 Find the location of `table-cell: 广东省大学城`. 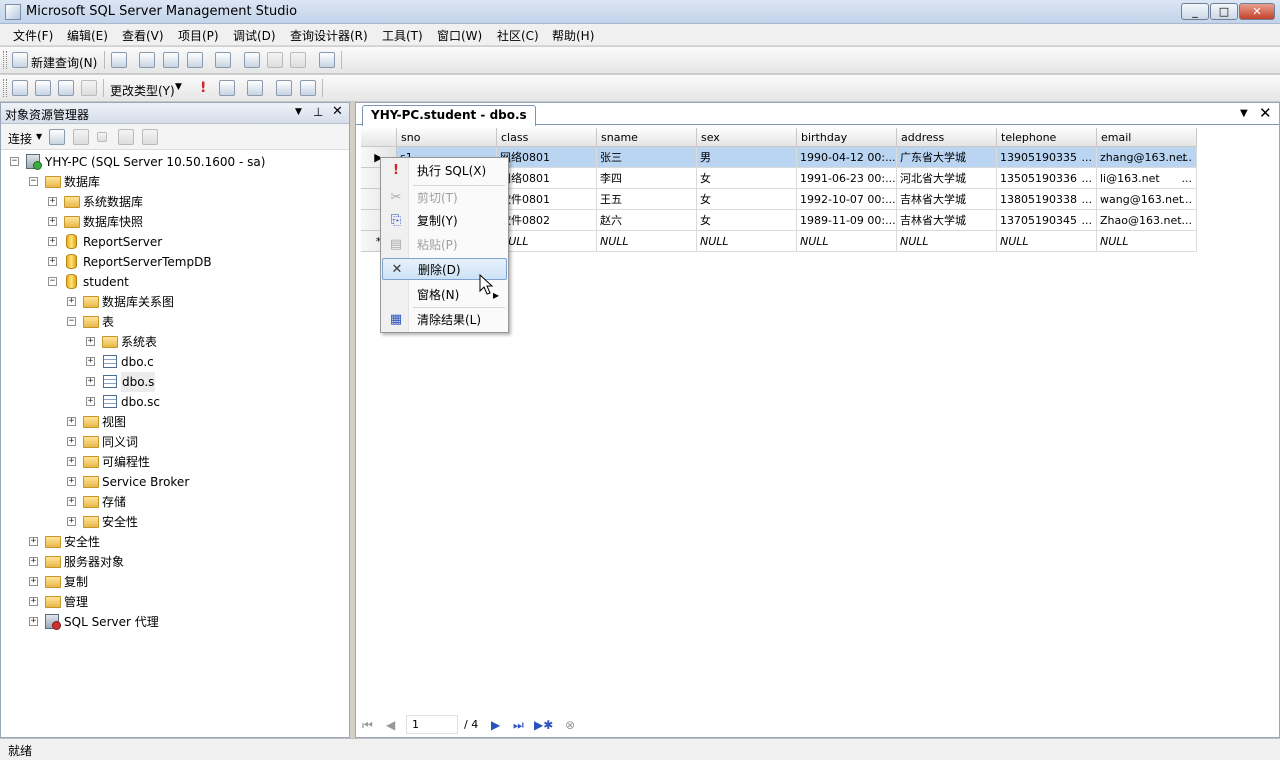

table-cell: 广东省大学城 is located at coordinates (947, 157).